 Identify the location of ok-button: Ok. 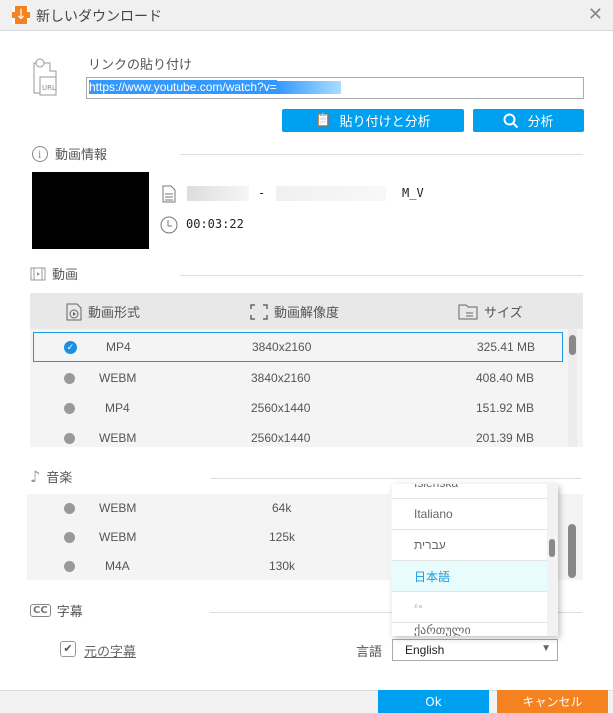
(433, 701).